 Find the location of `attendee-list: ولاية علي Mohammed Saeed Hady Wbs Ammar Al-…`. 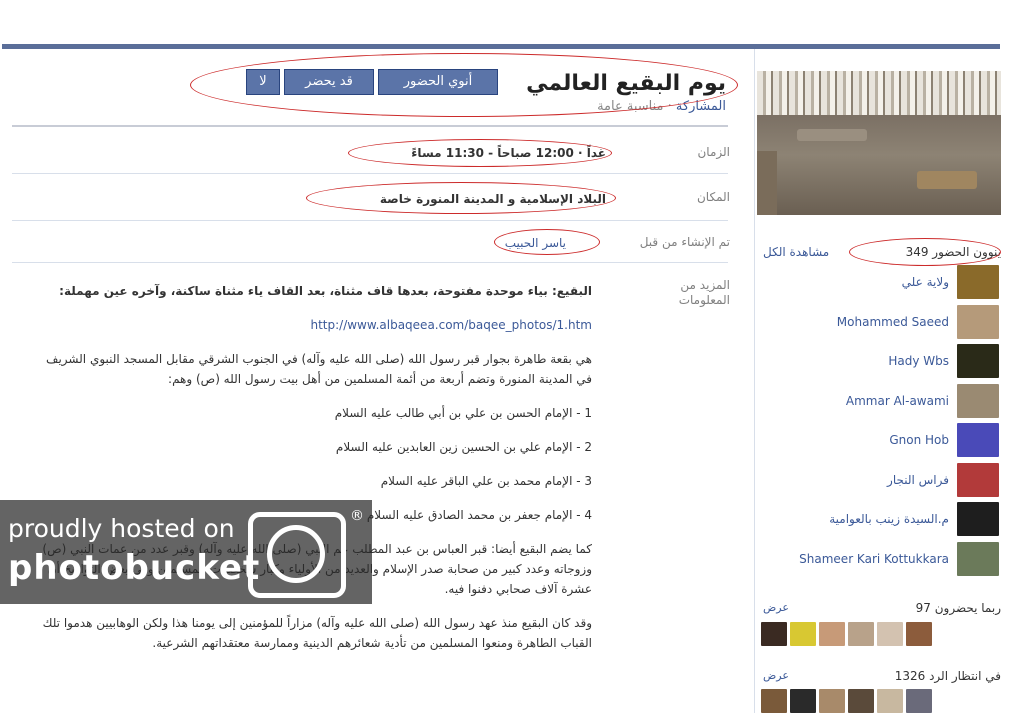

attendee-list: ولاية علي Mohammed Saeed Hady Wbs Ammar Al-… is located at coordinates (878, 421).